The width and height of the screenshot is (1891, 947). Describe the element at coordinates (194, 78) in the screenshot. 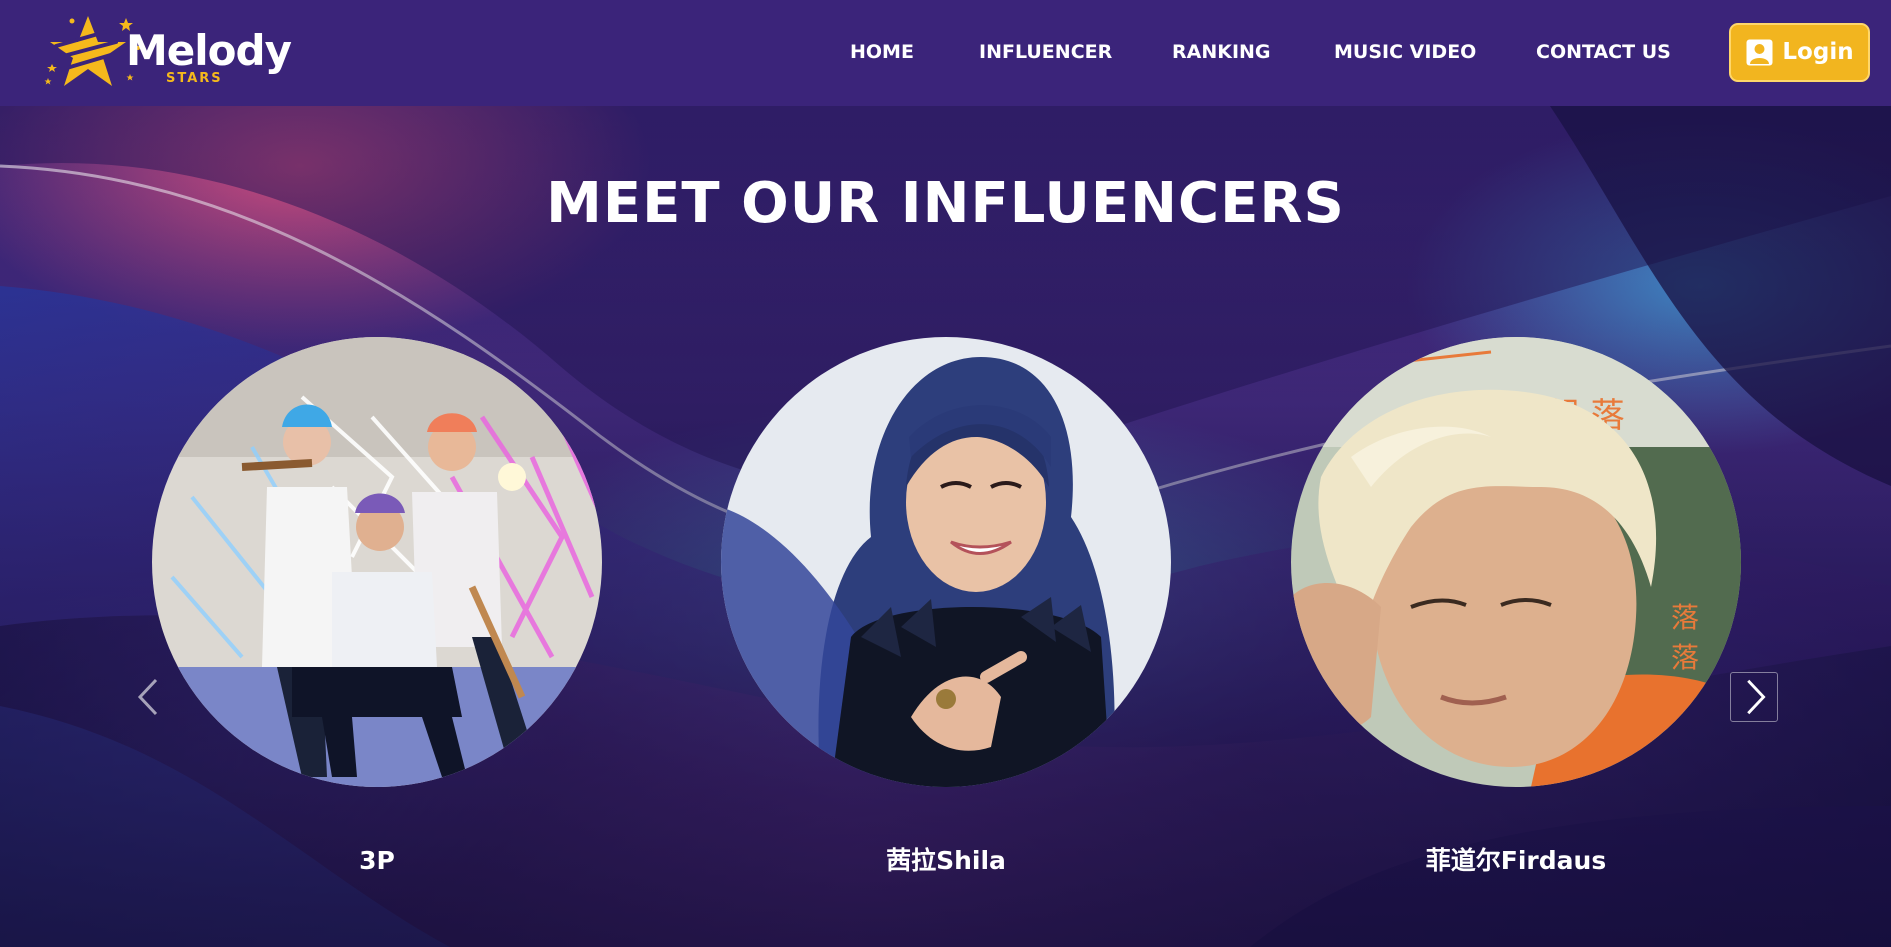

I see `brand-tagline: STARS` at that location.